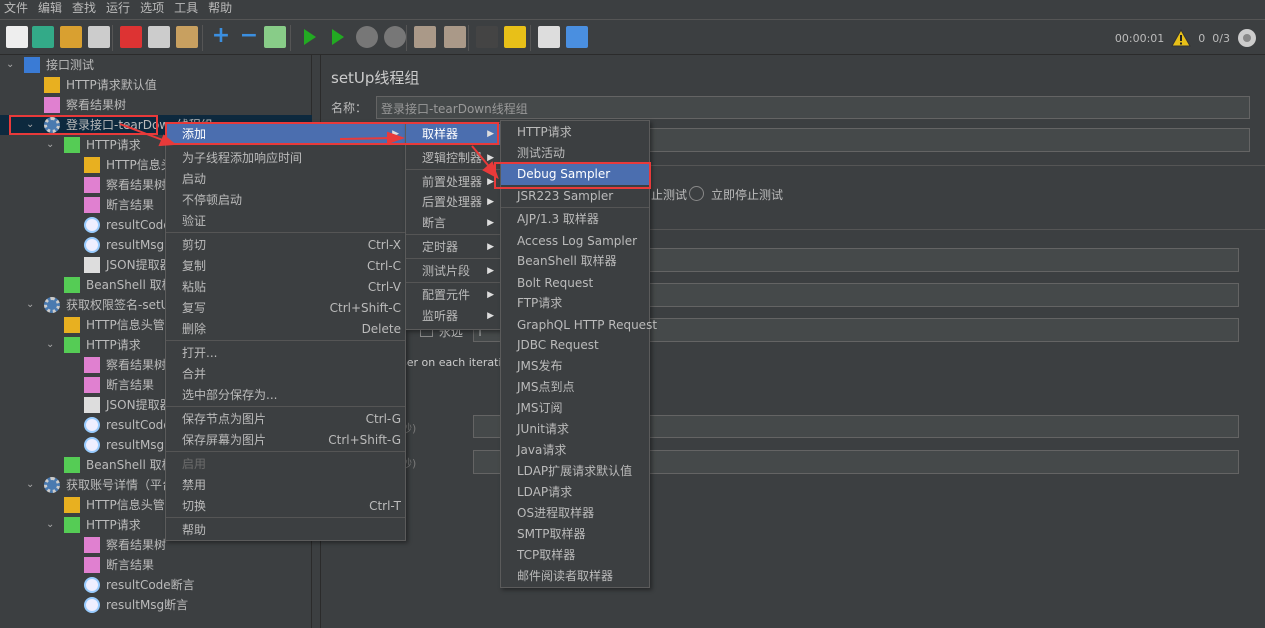 Image resolution: width=1265 pixels, height=628 pixels. Describe the element at coordinates (85, 9) in the screenshot. I see `menu-2: 查找` at that location.